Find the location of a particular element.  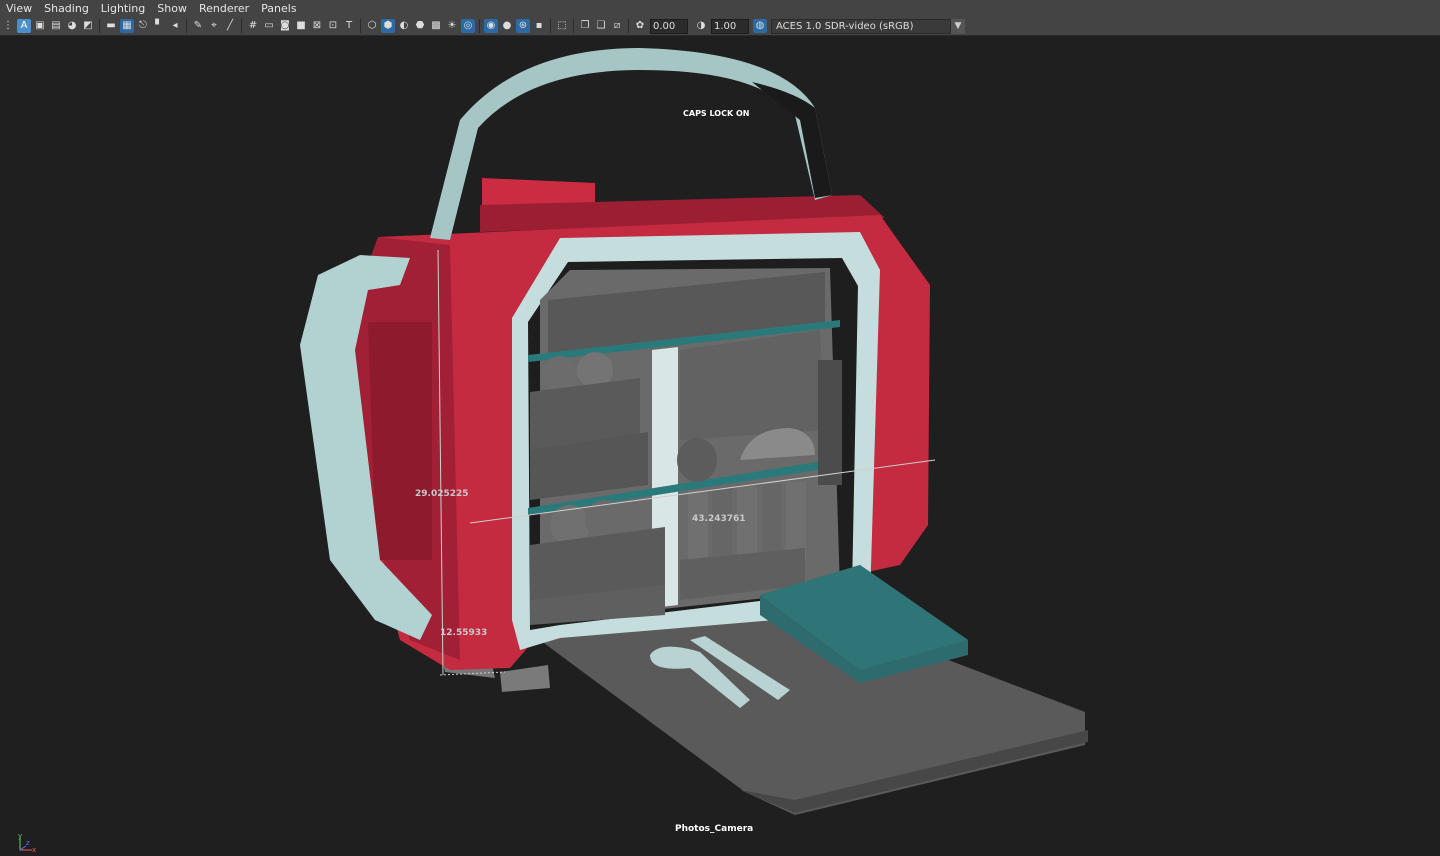

resolution-gate-icon: ◙ is located at coordinates (285, 26).